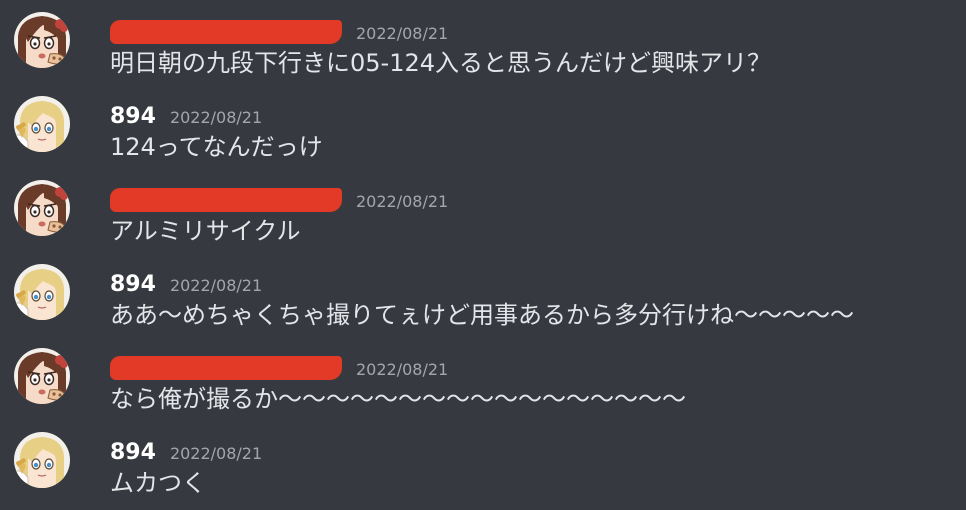  I want to click on message-text: ムカつく, so click(158, 483).